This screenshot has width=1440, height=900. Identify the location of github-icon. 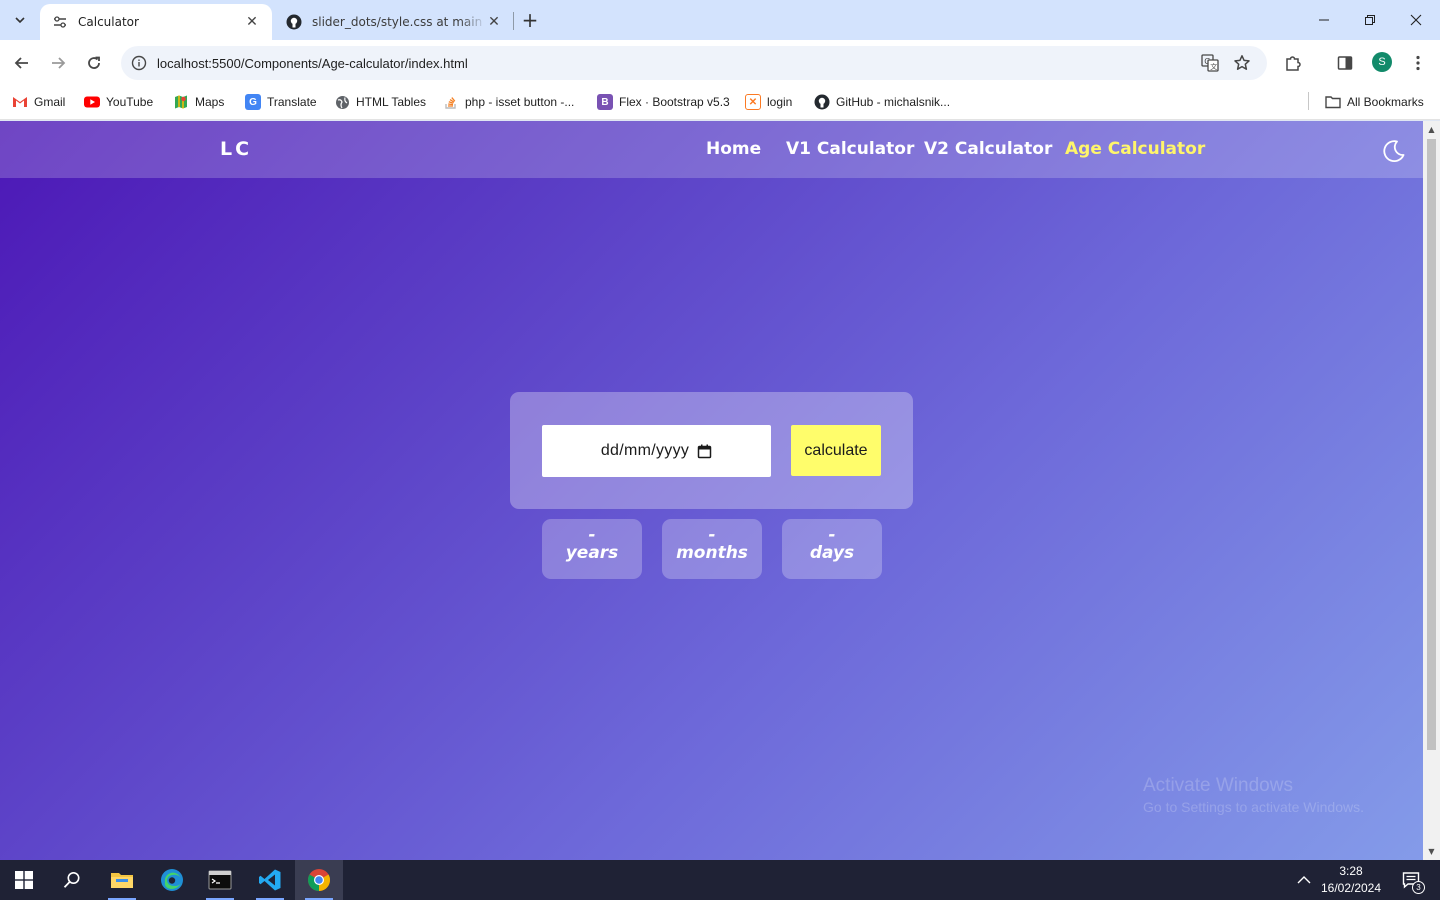
(822, 102).